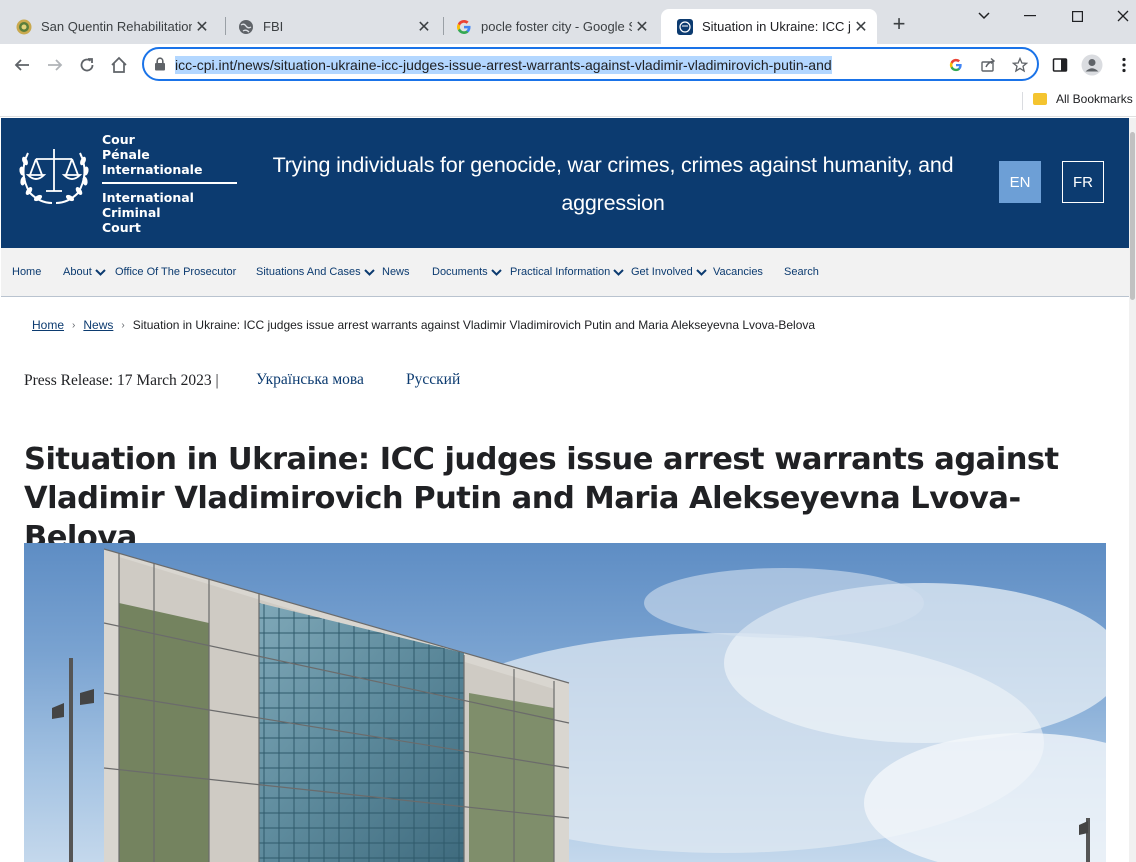 The height and width of the screenshot is (862, 1136). What do you see at coordinates (1020, 65) in the screenshot?
I see `star-bookmark-icon` at bounding box center [1020, 65].